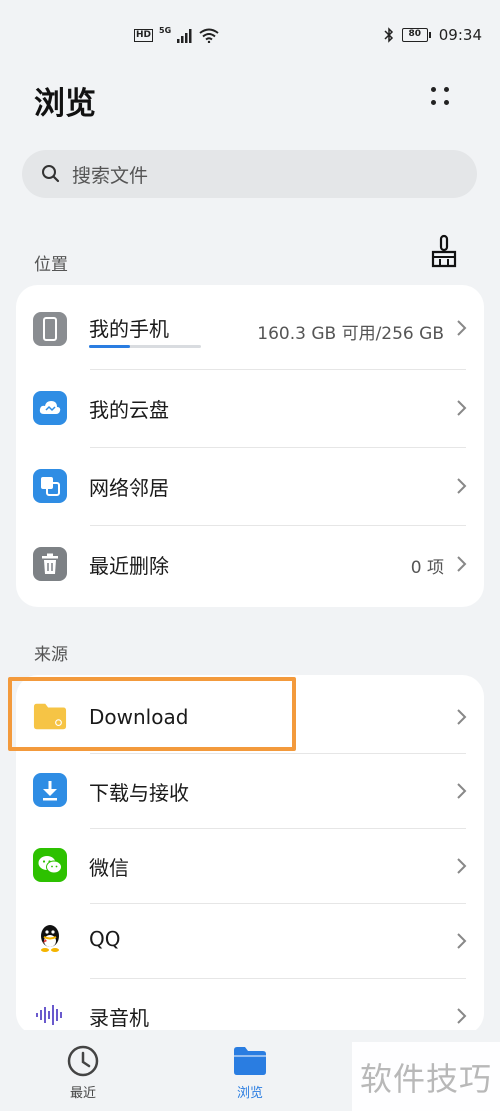 This screenshot has height=1111, width=500. I want to click on clean-button, so click(444, 252).